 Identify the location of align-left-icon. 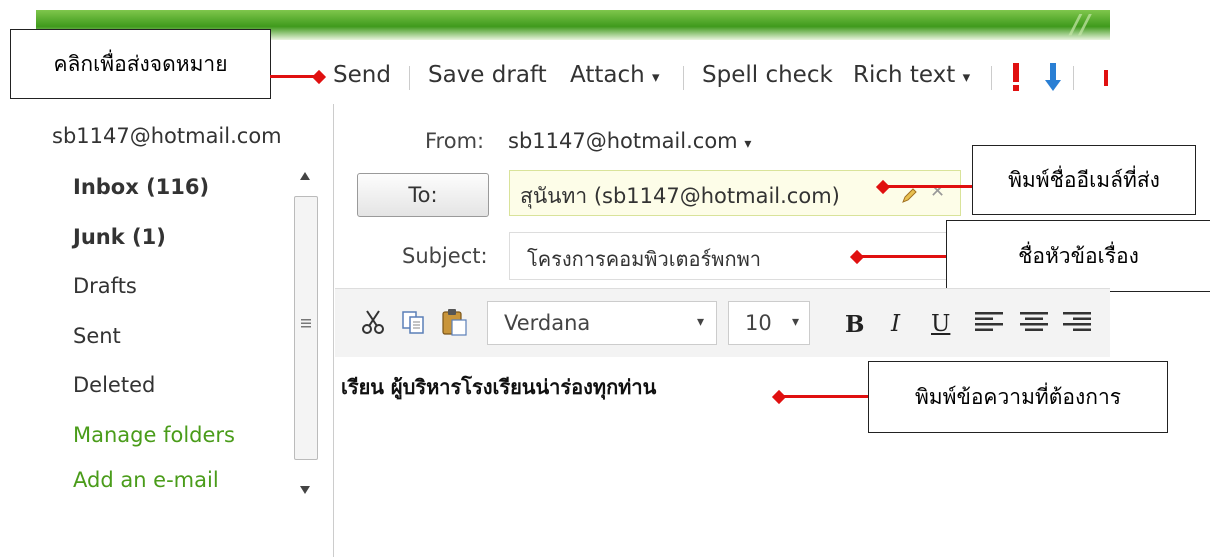
(989, 322).